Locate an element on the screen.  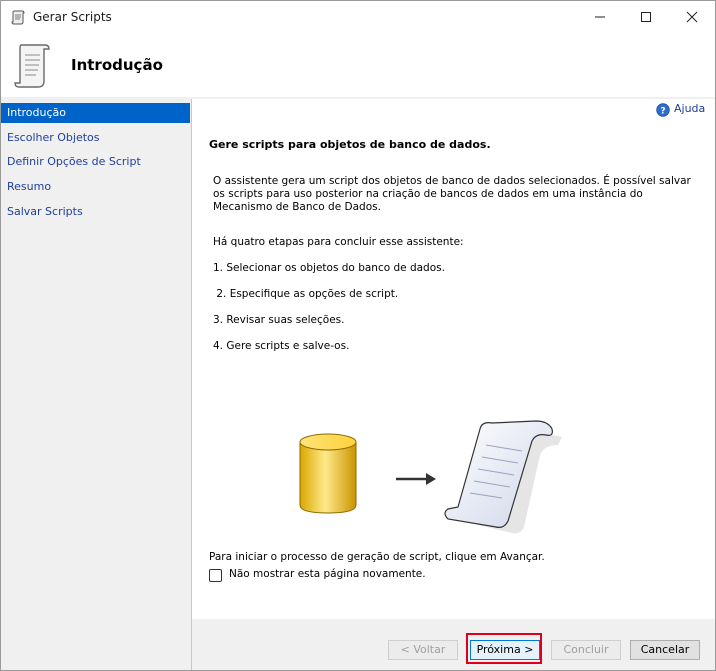
sidebar-item-definir-opcoes: Definir Opções de Script is located at coordinates (95, 162).